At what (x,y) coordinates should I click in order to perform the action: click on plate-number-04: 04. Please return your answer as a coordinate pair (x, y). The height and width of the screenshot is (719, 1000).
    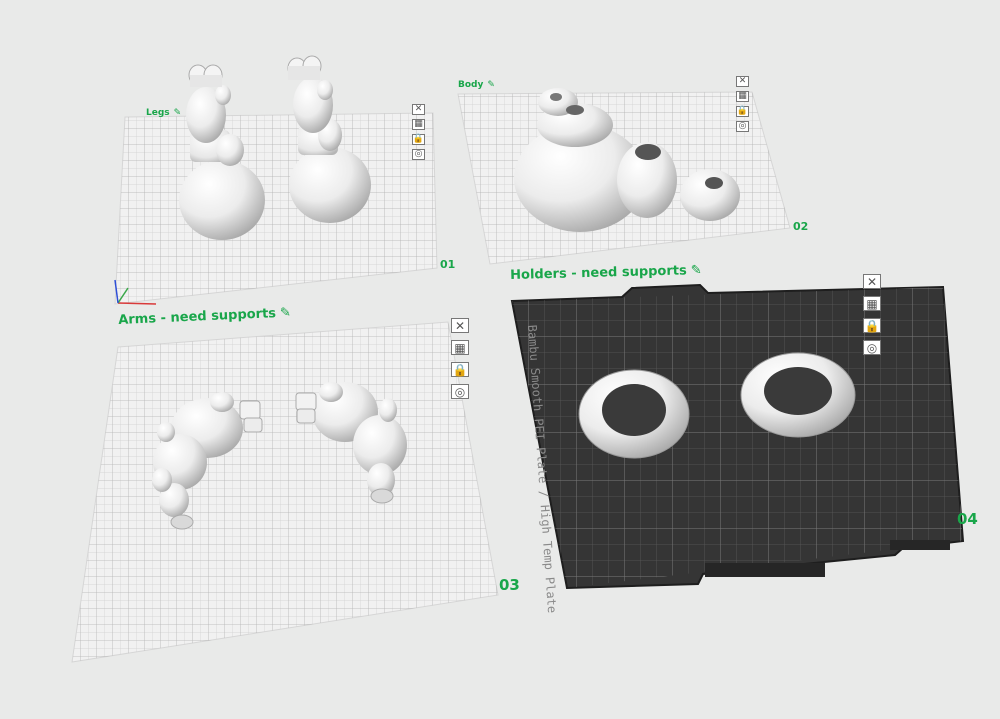
    Looking at the image, I should click on (967, 519).